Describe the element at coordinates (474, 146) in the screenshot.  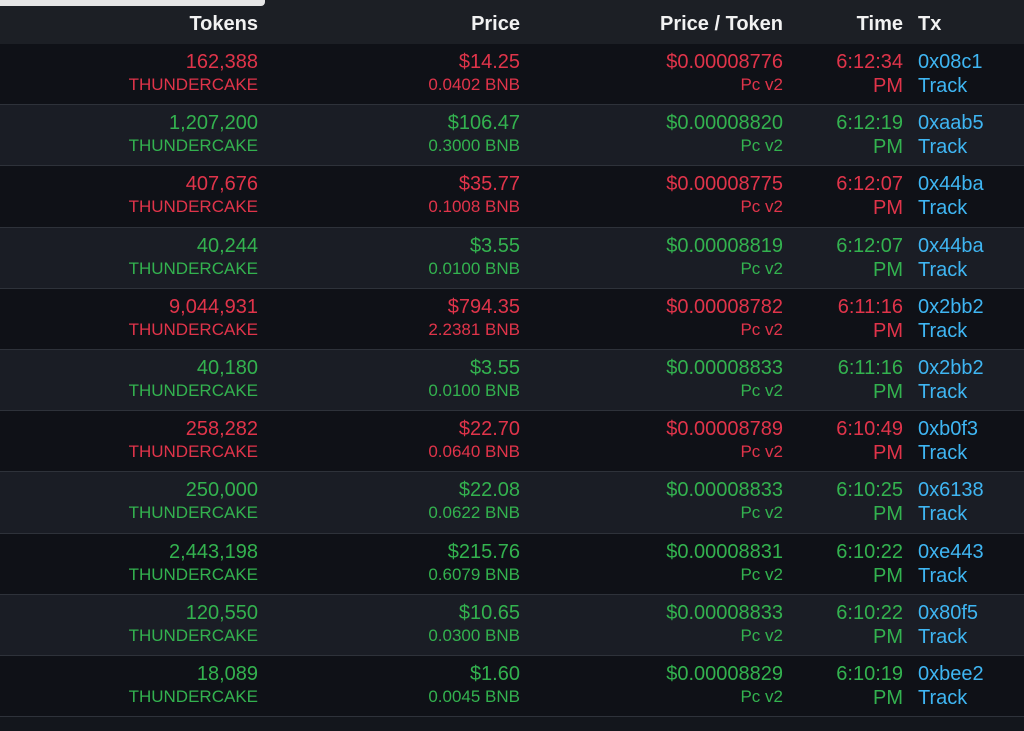
I see `price-bnb: 0.3000 BNB` at that location.